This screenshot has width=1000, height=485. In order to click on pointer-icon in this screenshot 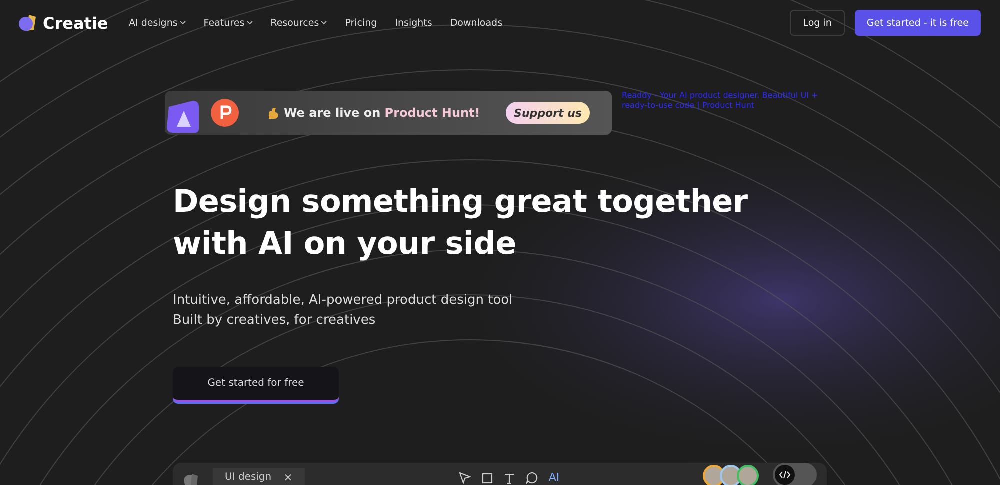, I will do `click(464, 478)`.